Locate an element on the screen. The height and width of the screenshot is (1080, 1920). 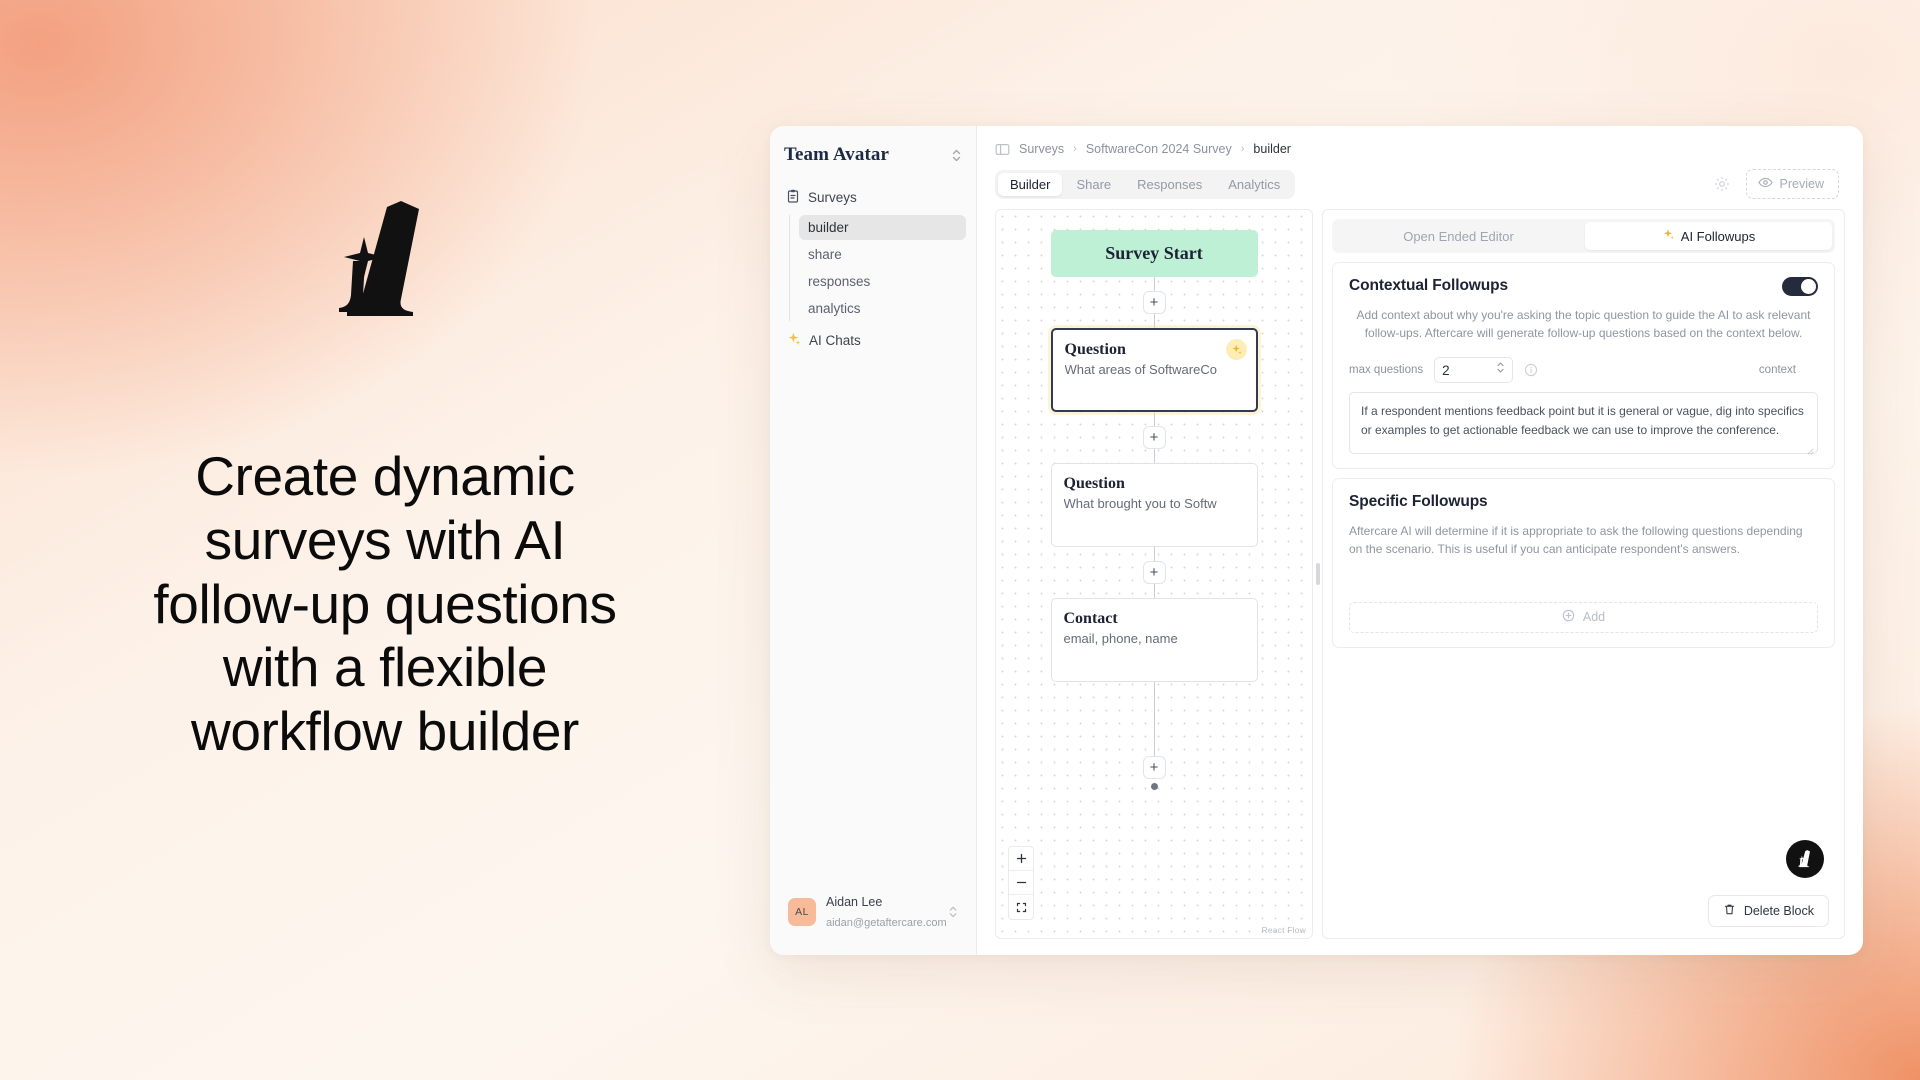
eye-icon is located at coordinates (1765, 184).